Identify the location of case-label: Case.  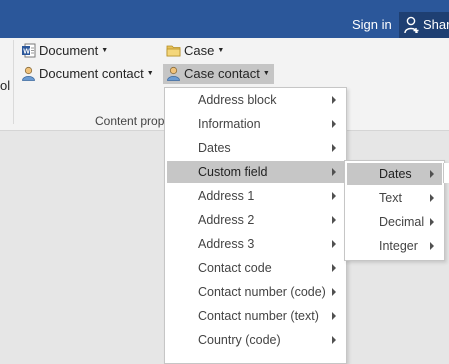
(199, 50).